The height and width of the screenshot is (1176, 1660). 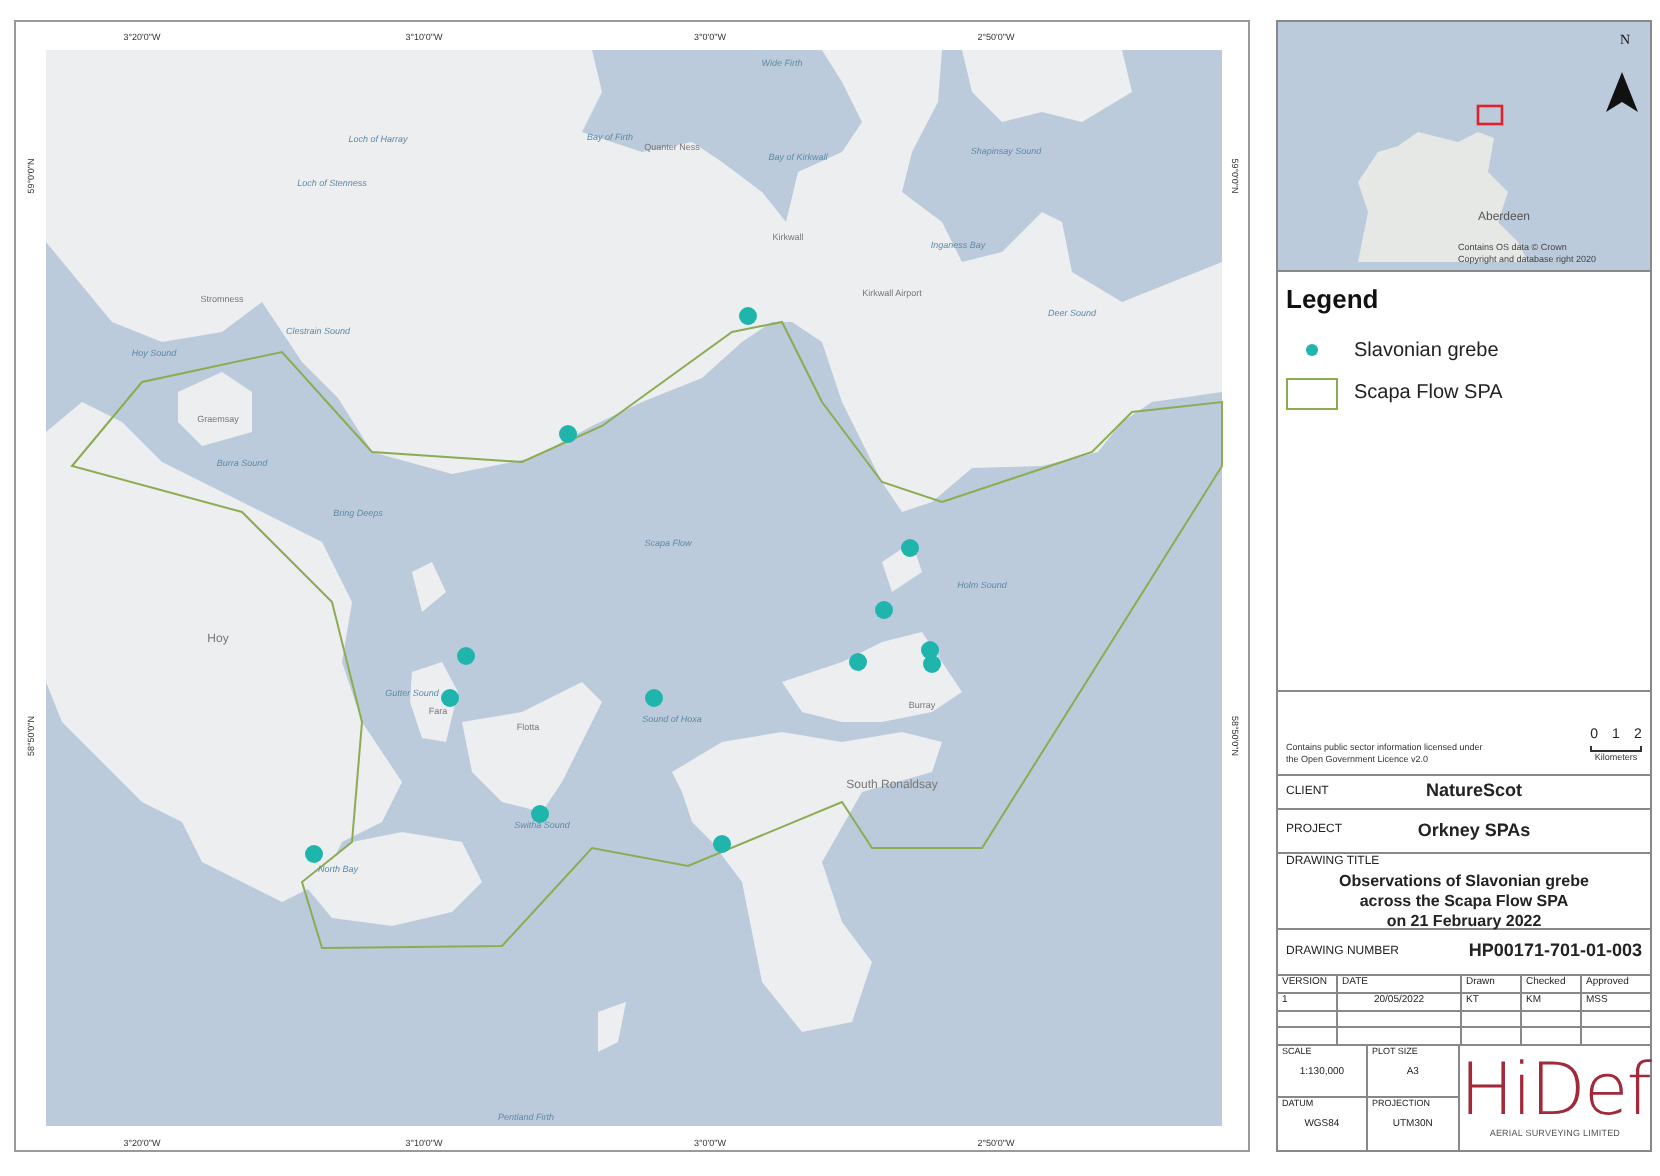 I want to click on scale-bar, so click(x=1616, y=749).